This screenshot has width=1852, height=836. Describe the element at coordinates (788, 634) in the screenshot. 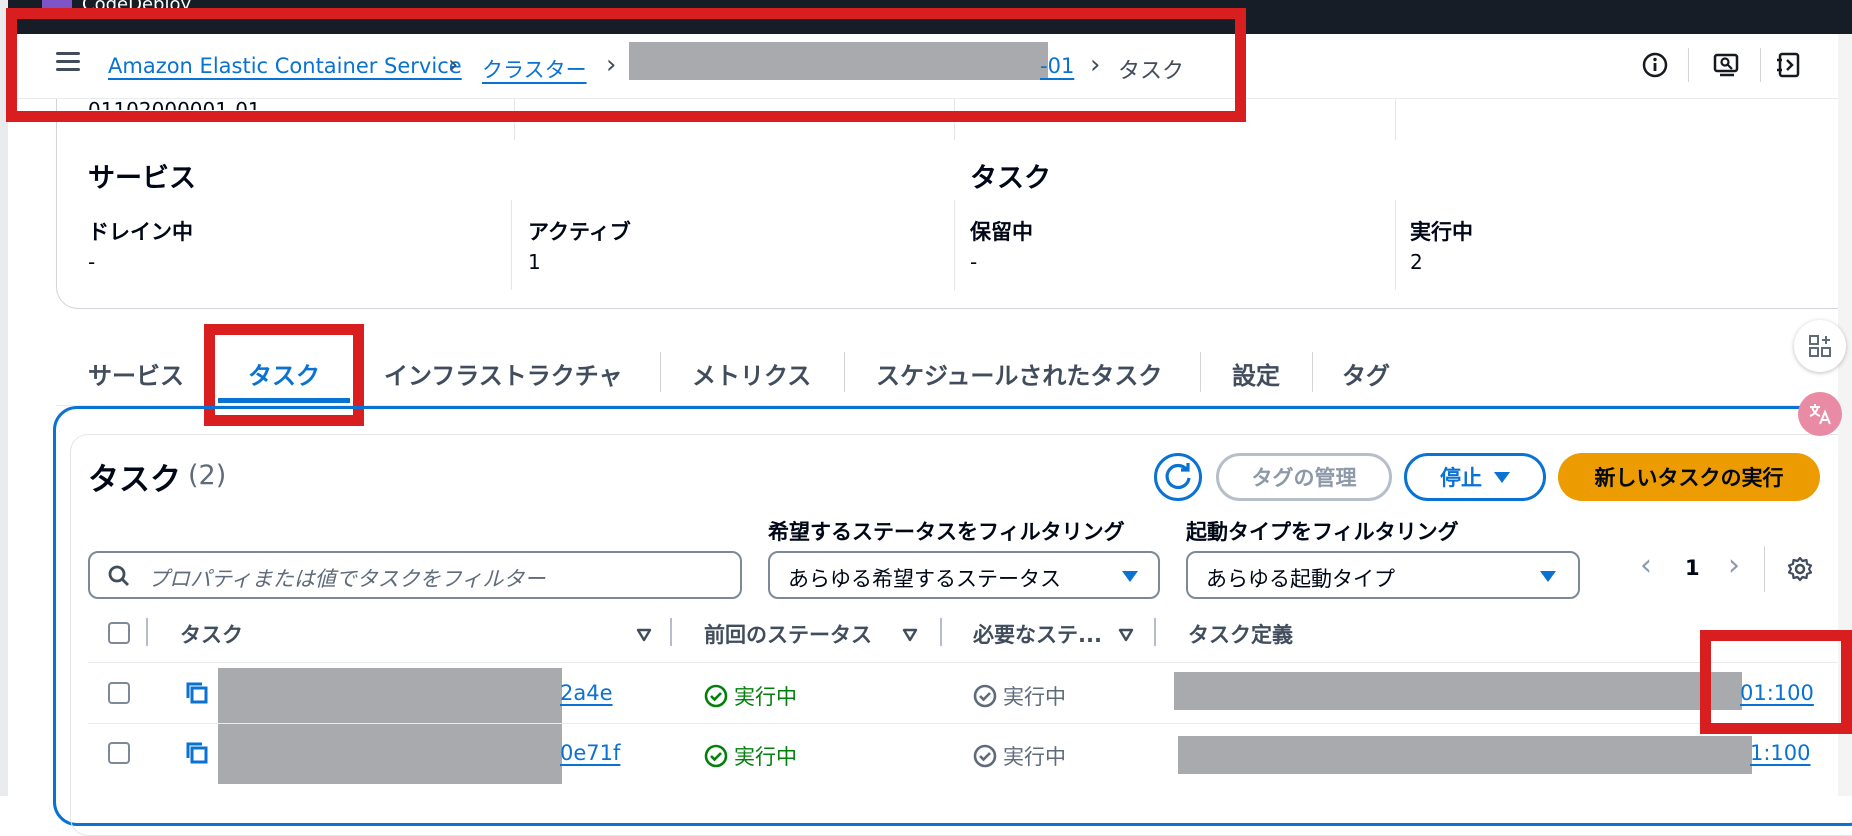

I see `column-header-last-status: 前回のステータス` at that location.